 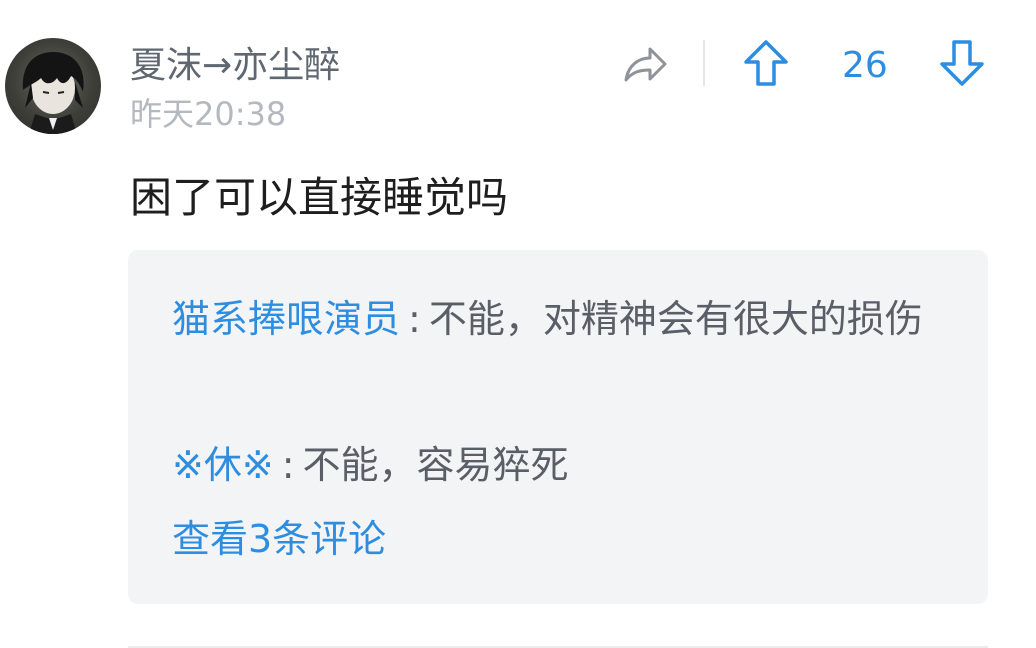 I want to click on avatar, so click(x=53, y=86).